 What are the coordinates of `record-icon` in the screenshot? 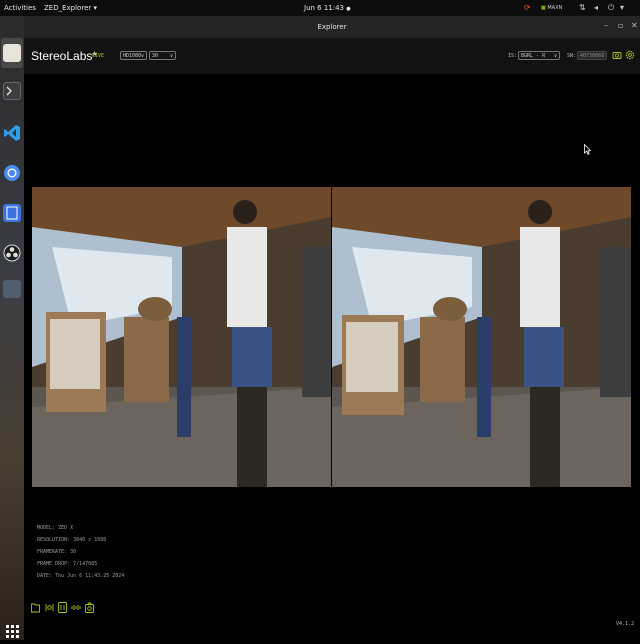 It's located at (49, 607).